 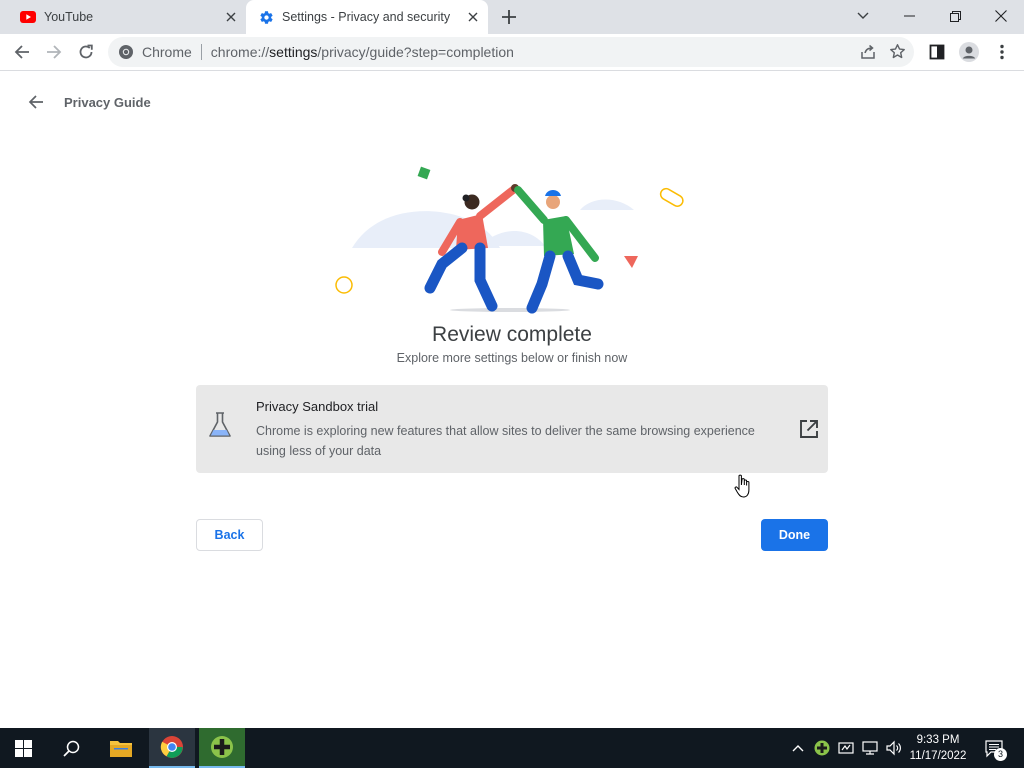 I want to click on card-title: Privacy Sandbox trial, so click(x=317, y=406).